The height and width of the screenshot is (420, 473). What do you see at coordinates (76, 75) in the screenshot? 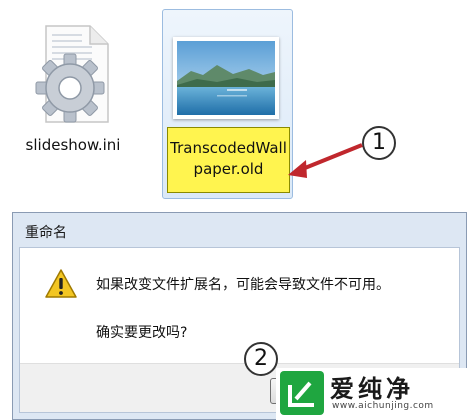
I see `settings-file-icon` at bounding box center [76, 75].